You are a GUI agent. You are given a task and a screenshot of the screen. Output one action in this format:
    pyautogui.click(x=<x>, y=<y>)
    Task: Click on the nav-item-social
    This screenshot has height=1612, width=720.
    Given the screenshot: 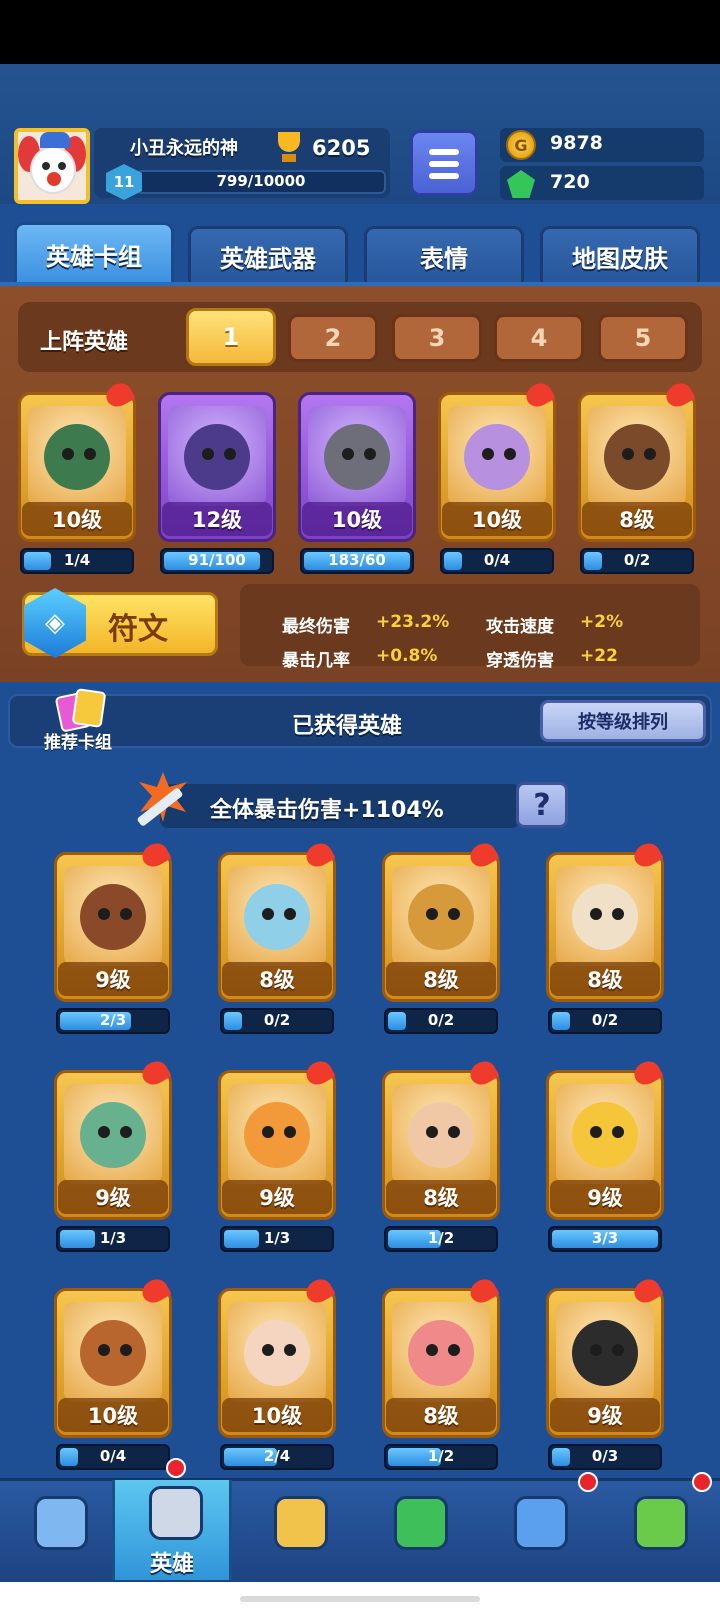 What is the action you would take?
    pyautogui.click(x=540, y=1530)
    